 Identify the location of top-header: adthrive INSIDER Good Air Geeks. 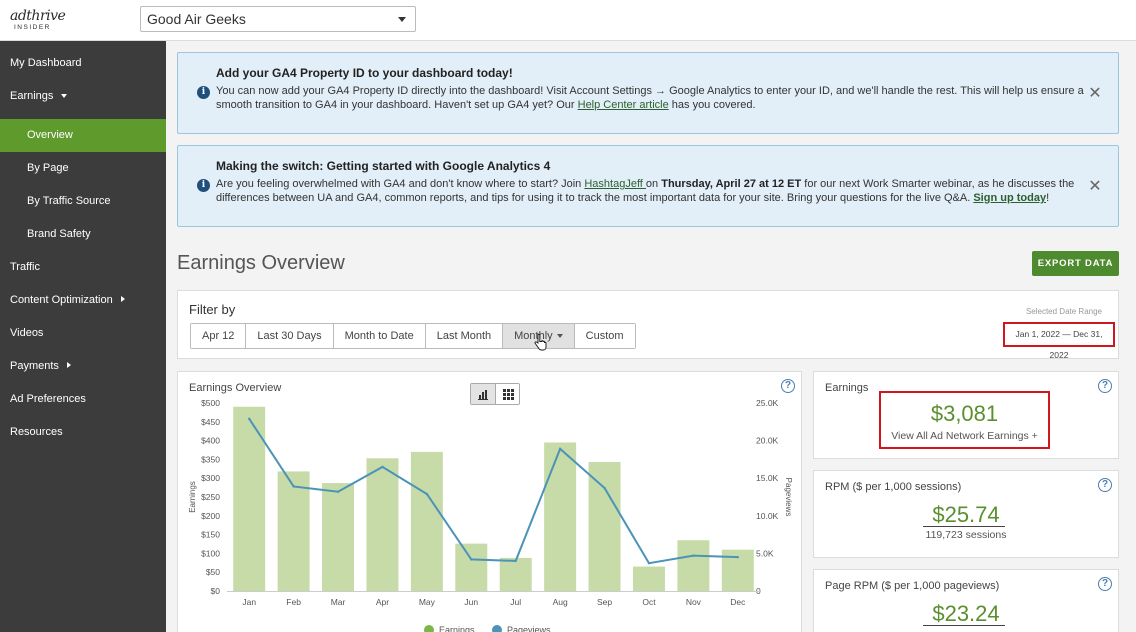
(568, 20).